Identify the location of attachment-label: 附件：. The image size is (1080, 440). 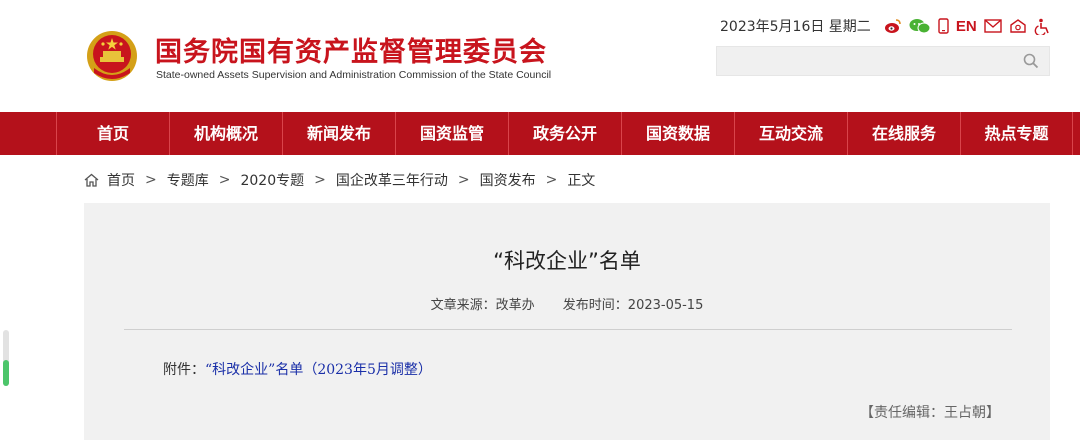
(184, 370).